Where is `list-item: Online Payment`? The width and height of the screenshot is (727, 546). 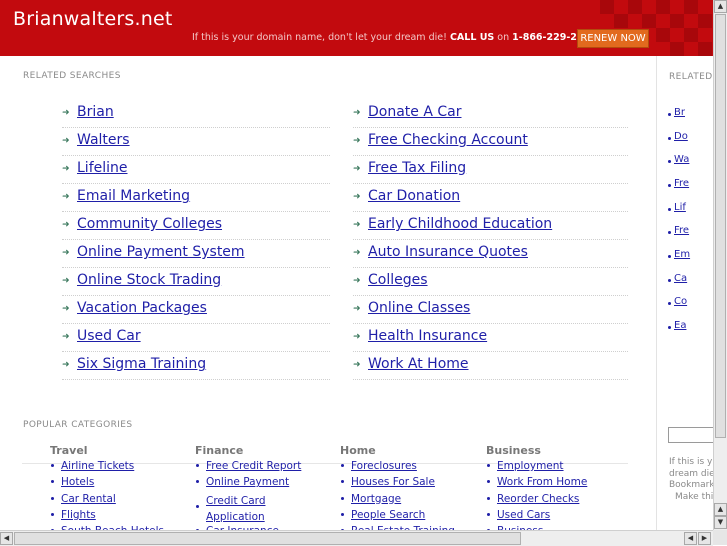 list-item: Online Payment is located at coordinates (265, 483).